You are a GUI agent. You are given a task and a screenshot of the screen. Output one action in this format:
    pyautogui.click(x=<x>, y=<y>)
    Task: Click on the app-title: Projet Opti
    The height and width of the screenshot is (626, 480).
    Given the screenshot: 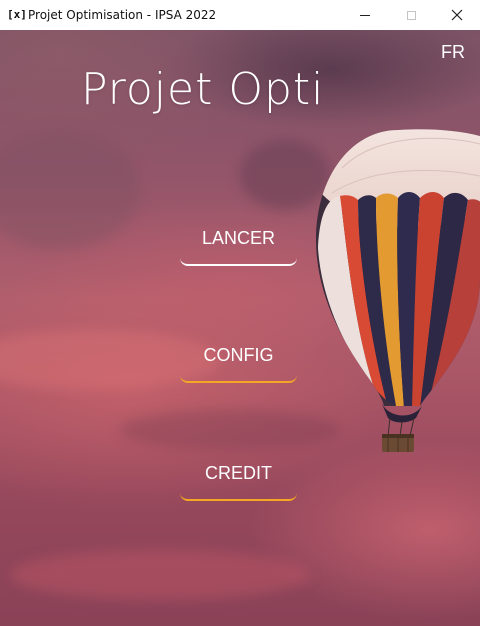 What is the action you would take?
    pyautogui.click(x=203, y=89)
    